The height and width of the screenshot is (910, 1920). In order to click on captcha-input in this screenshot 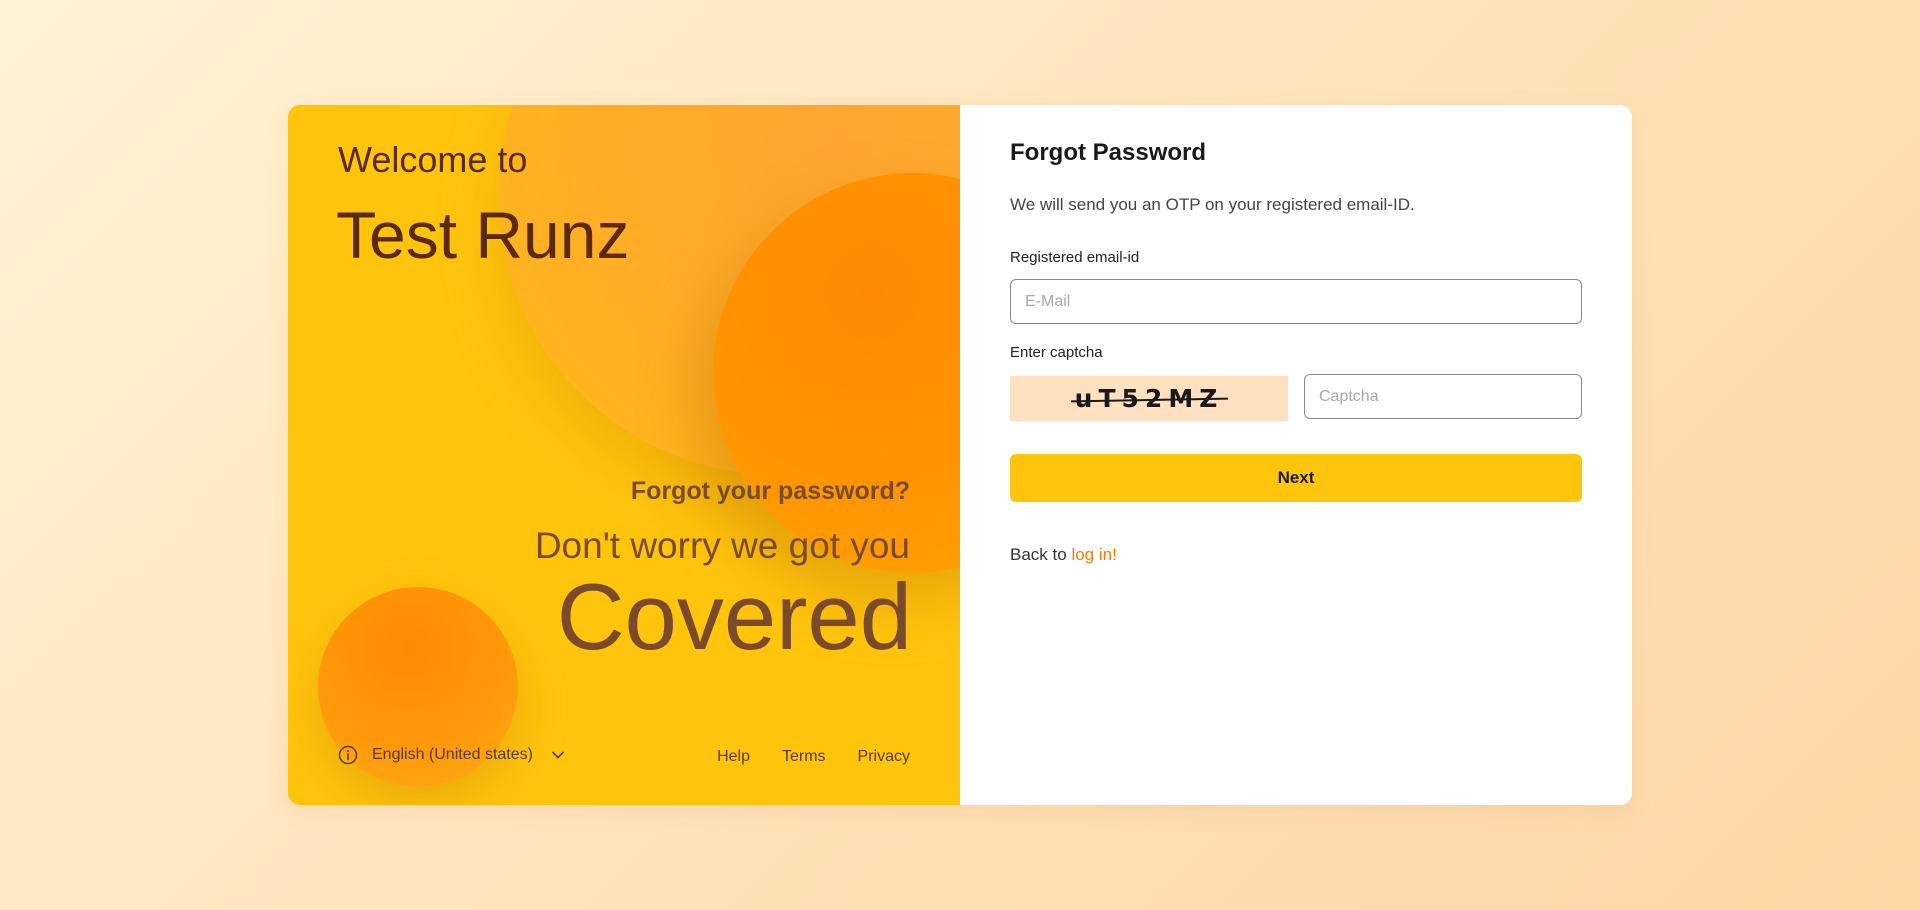, I will do `click(1443, 396)`.